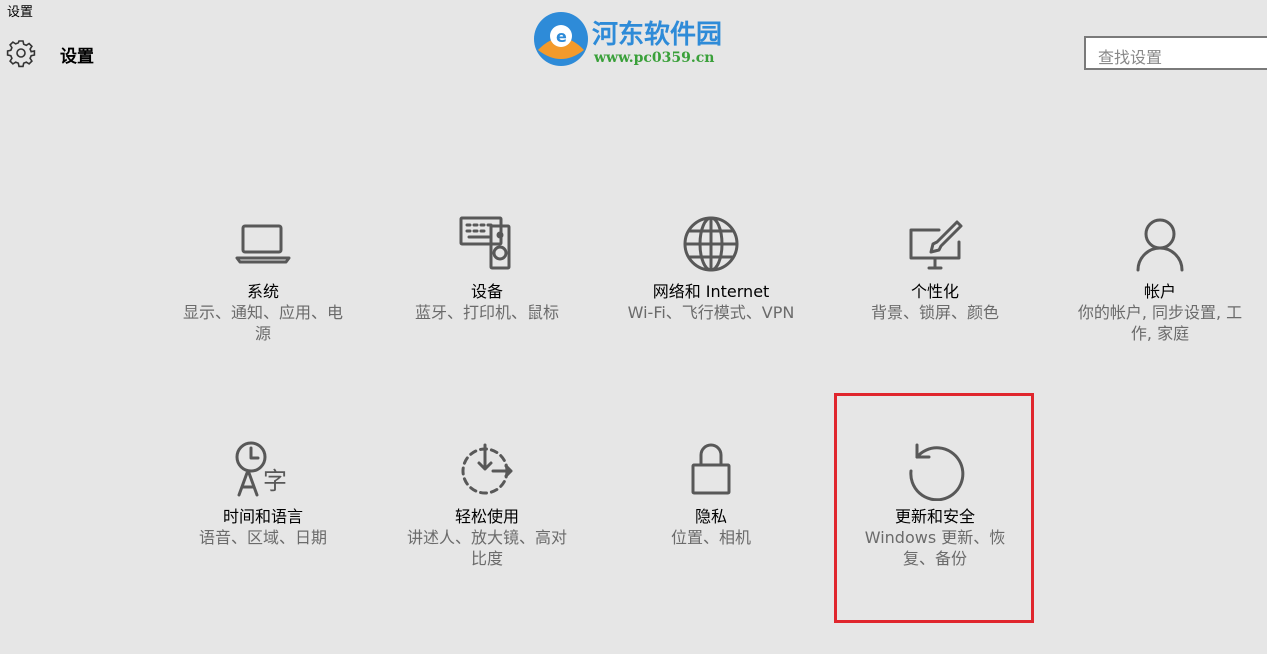  I want to click on search-input: 查找设置, so click(1175, 53).